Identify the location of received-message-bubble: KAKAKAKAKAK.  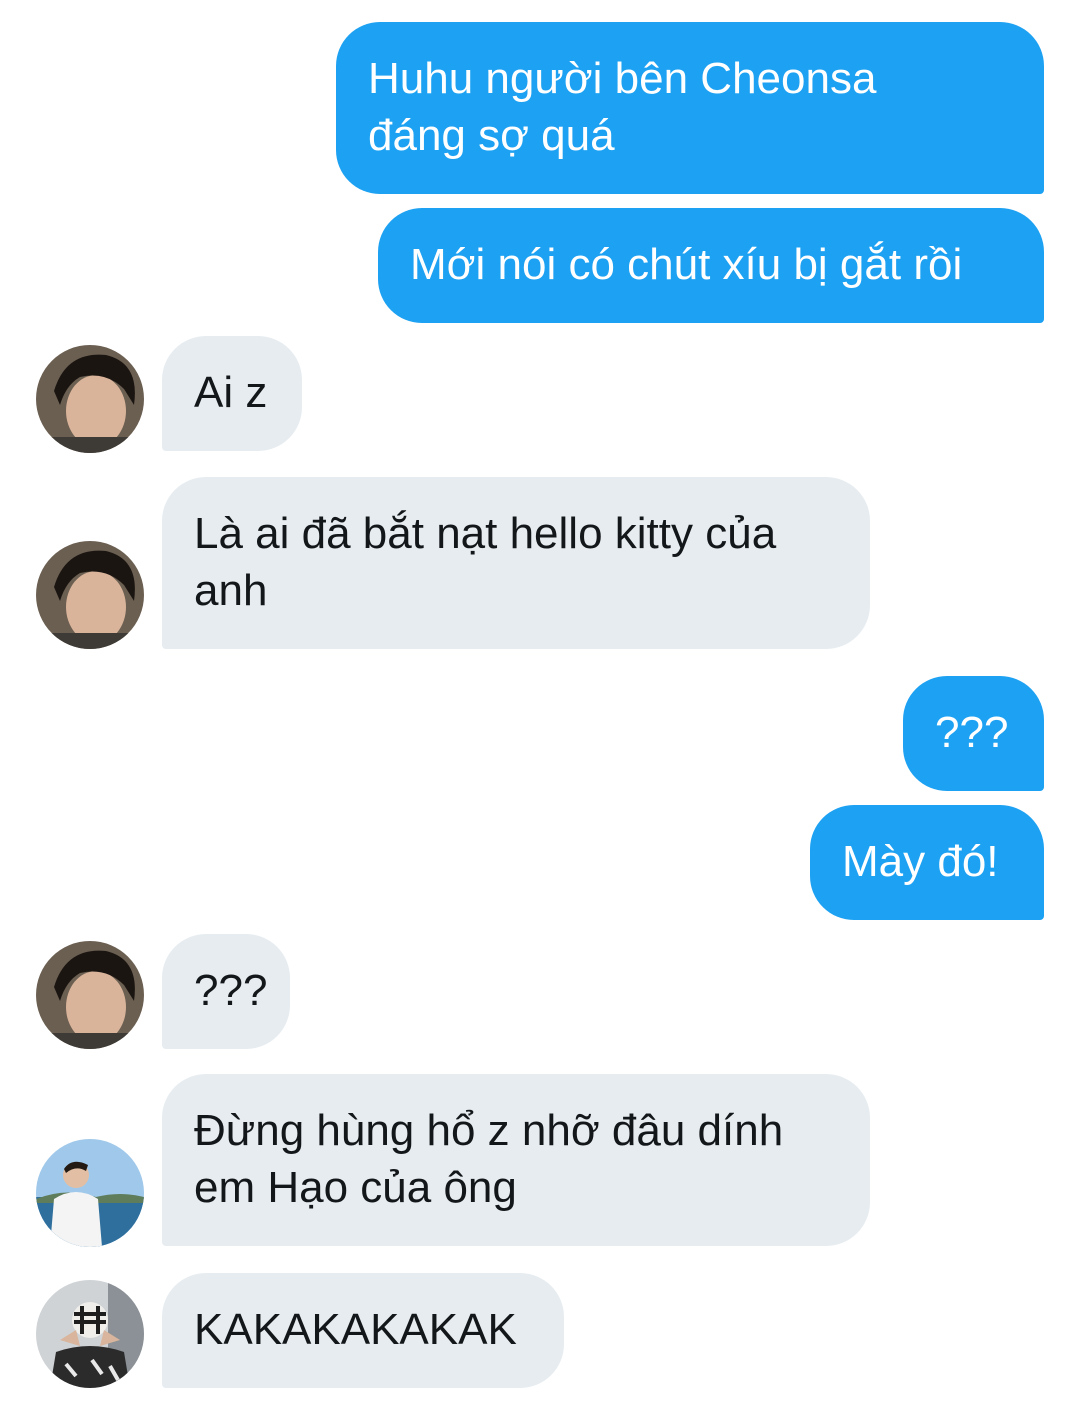
(363, 1330).